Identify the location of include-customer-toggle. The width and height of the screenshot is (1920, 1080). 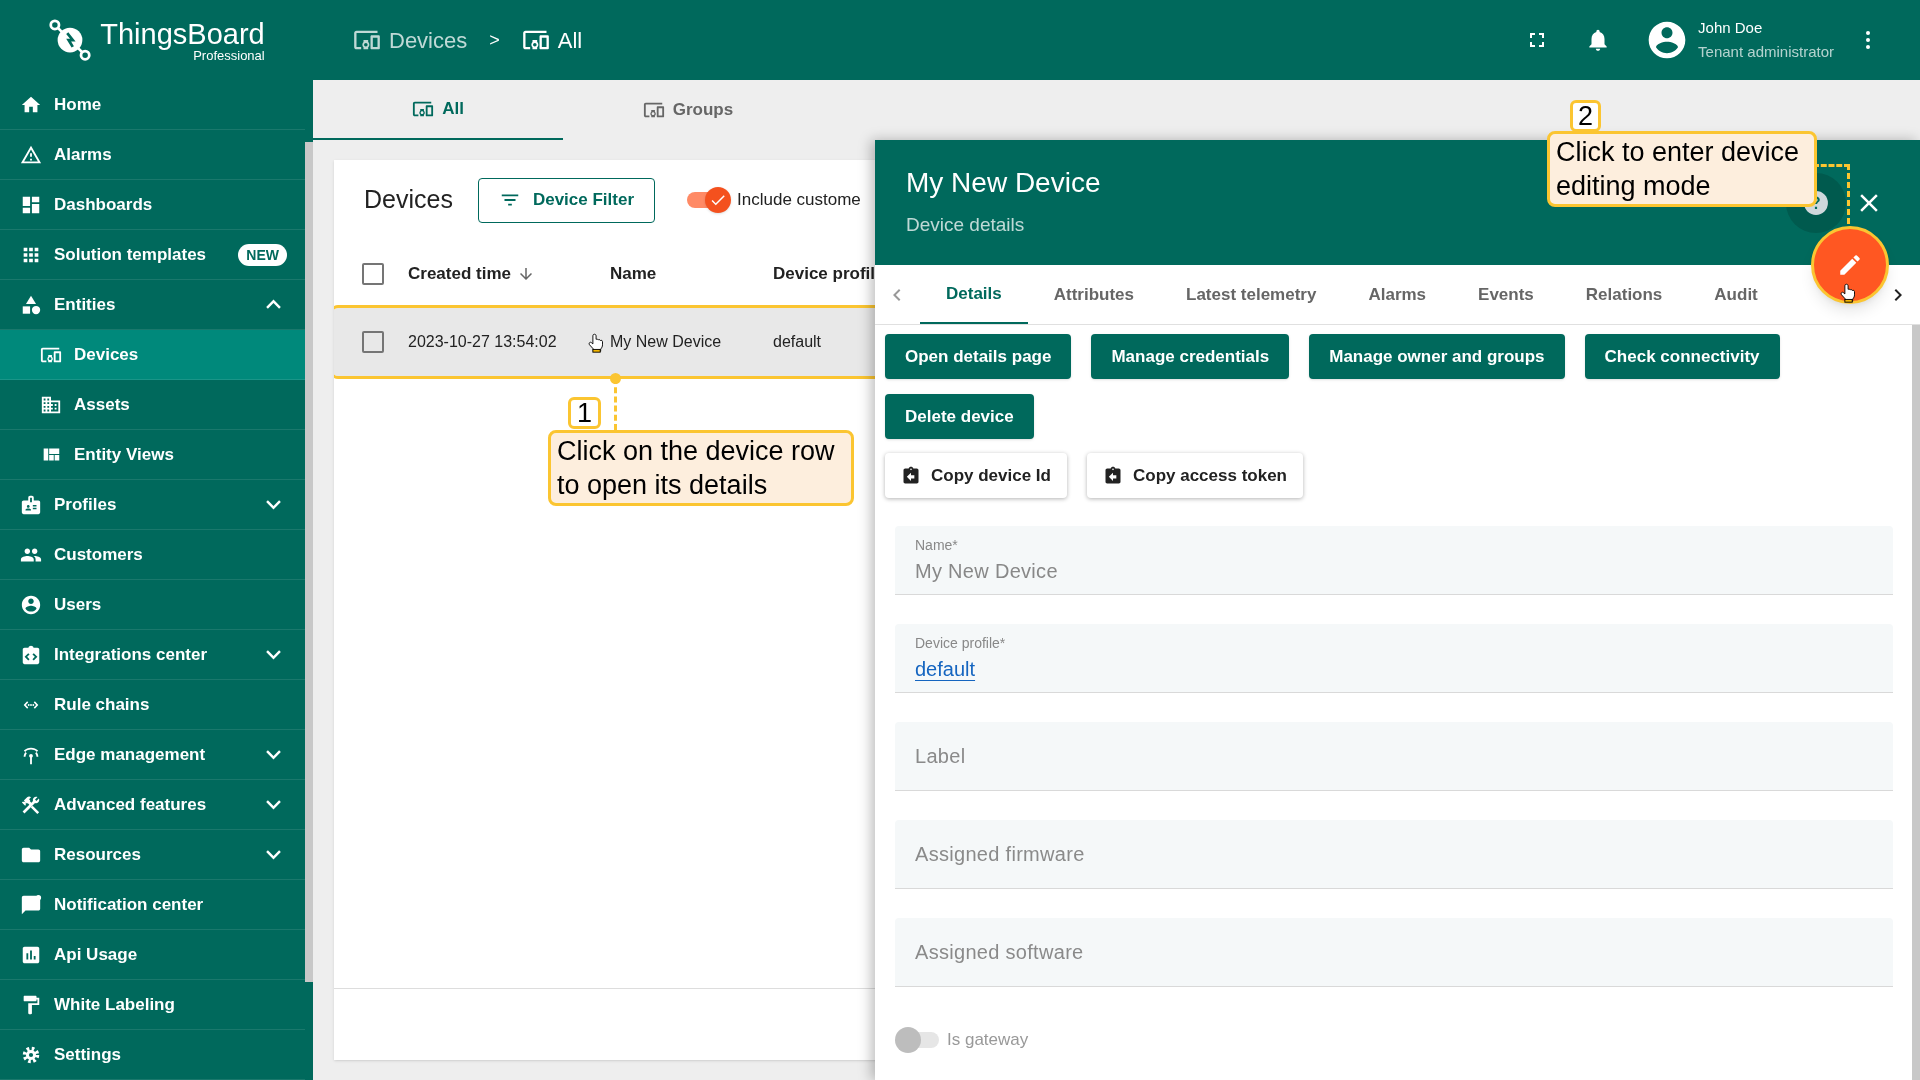
(708, 200).